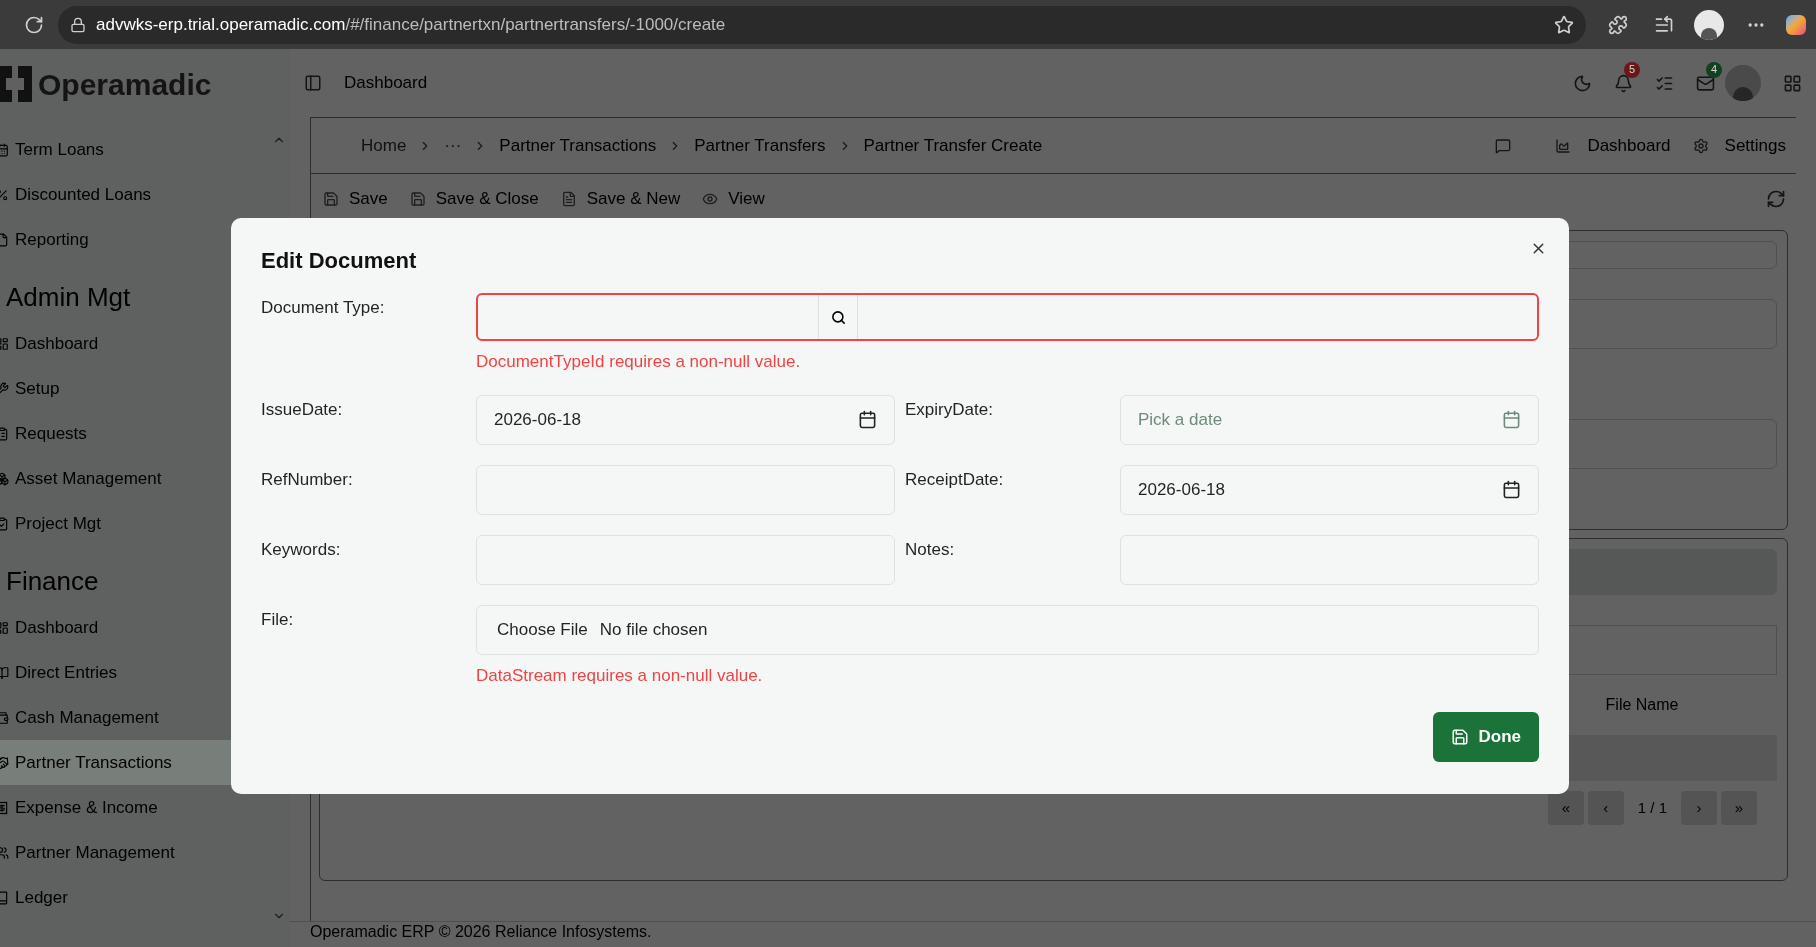  What do you see at coordinates (1792, 83) in the screenshot?
I see `apps-icon` at bounding box center [1792, 83].